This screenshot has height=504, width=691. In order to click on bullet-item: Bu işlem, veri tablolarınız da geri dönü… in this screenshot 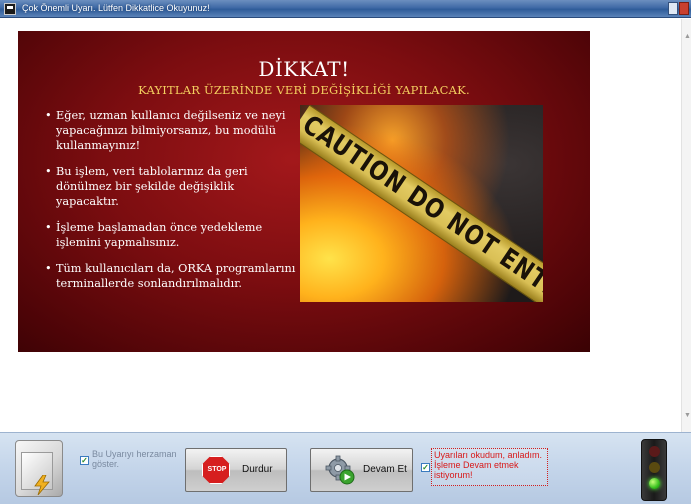, I will do `click(170, 186)`.